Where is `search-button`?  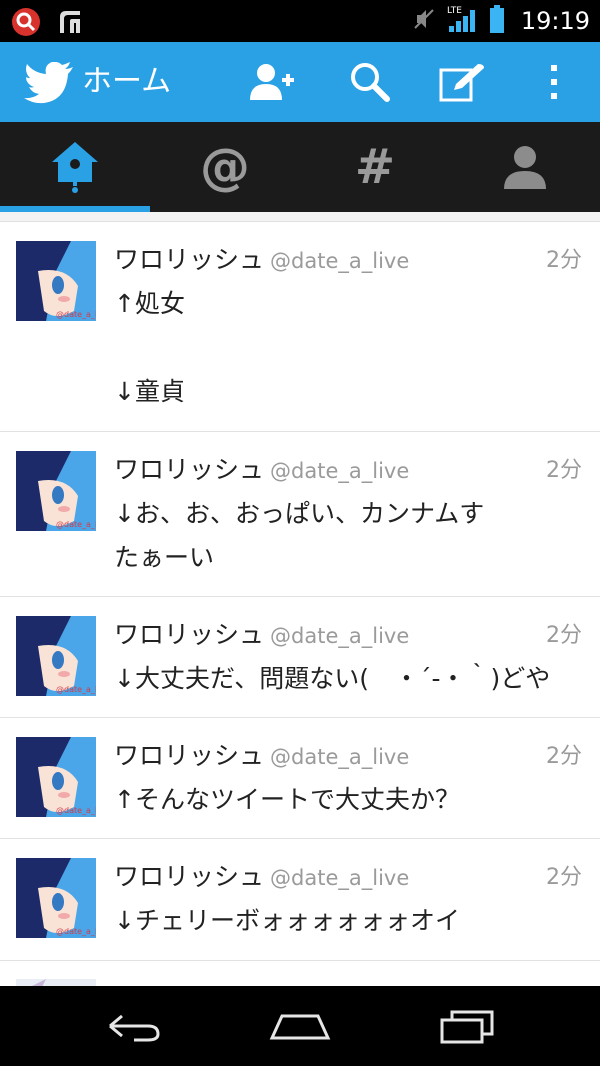 search-button is located at coordinates (370, 82).